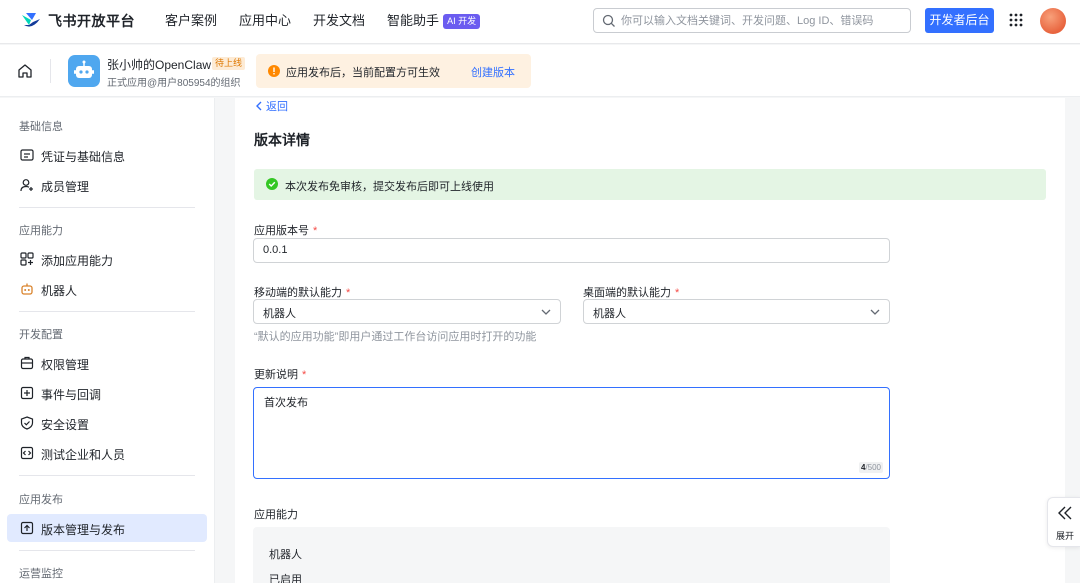  Describe the element at coordinates (83, 157) in the screenshot. I see `sidebar-item-label: 凭证与基础信息` at that location.